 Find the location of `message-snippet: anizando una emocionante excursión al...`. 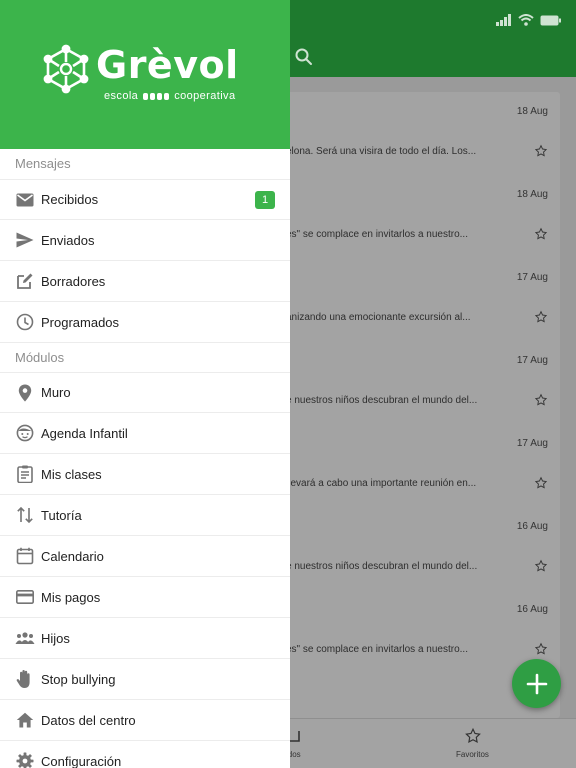

message-snippet: anizando una emocionante excursión al... is located at coordinates (378, 317).